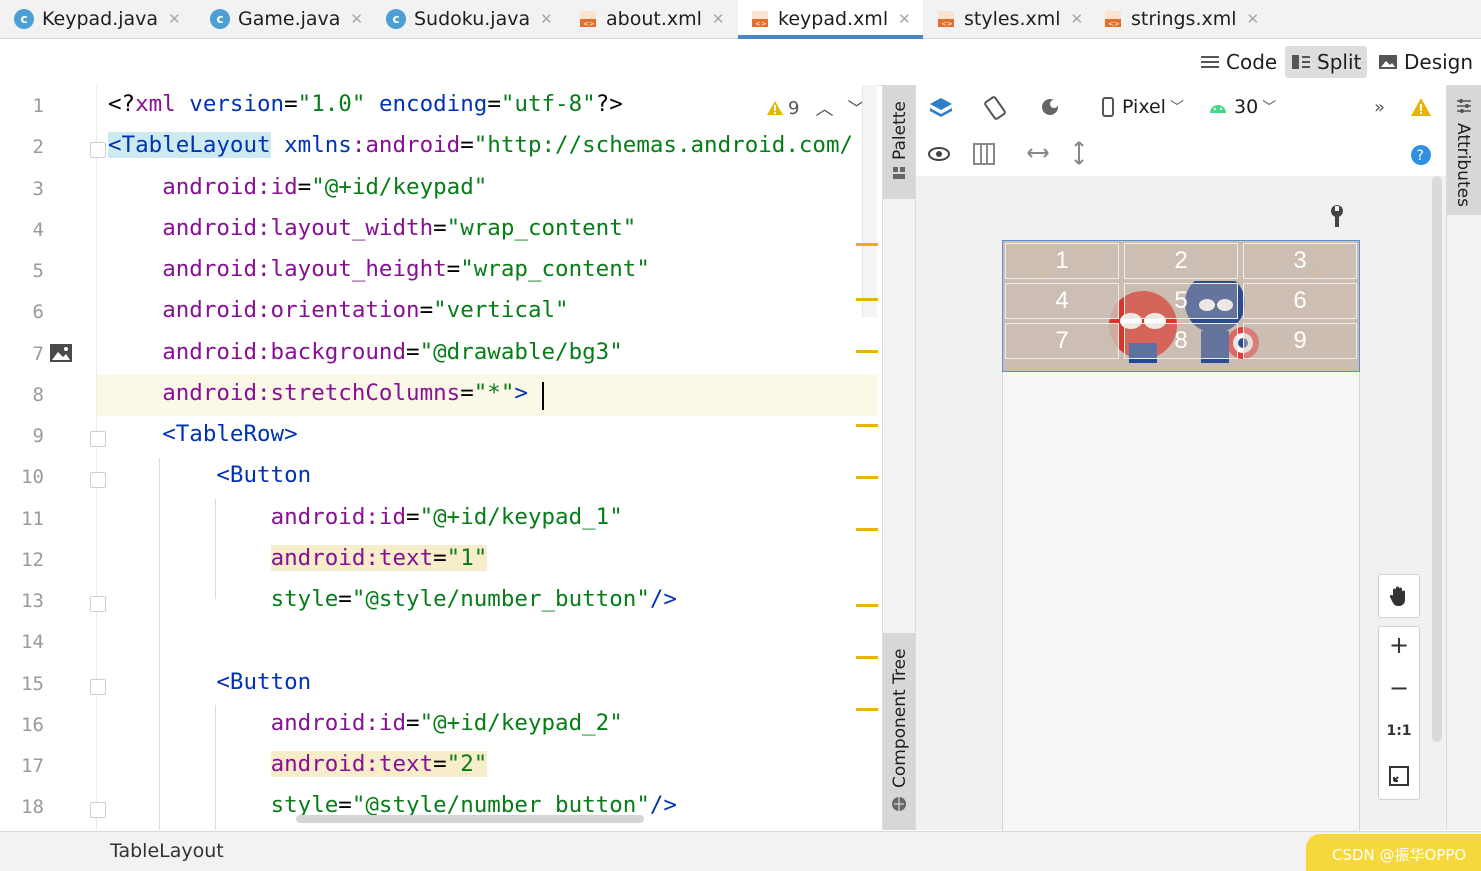 Image resolution: width=1481 pixels, height=871 pixels. Describe the element at coordinates (1326, 62) in the screenshot. I see `split-mode-button: Split` at that location.